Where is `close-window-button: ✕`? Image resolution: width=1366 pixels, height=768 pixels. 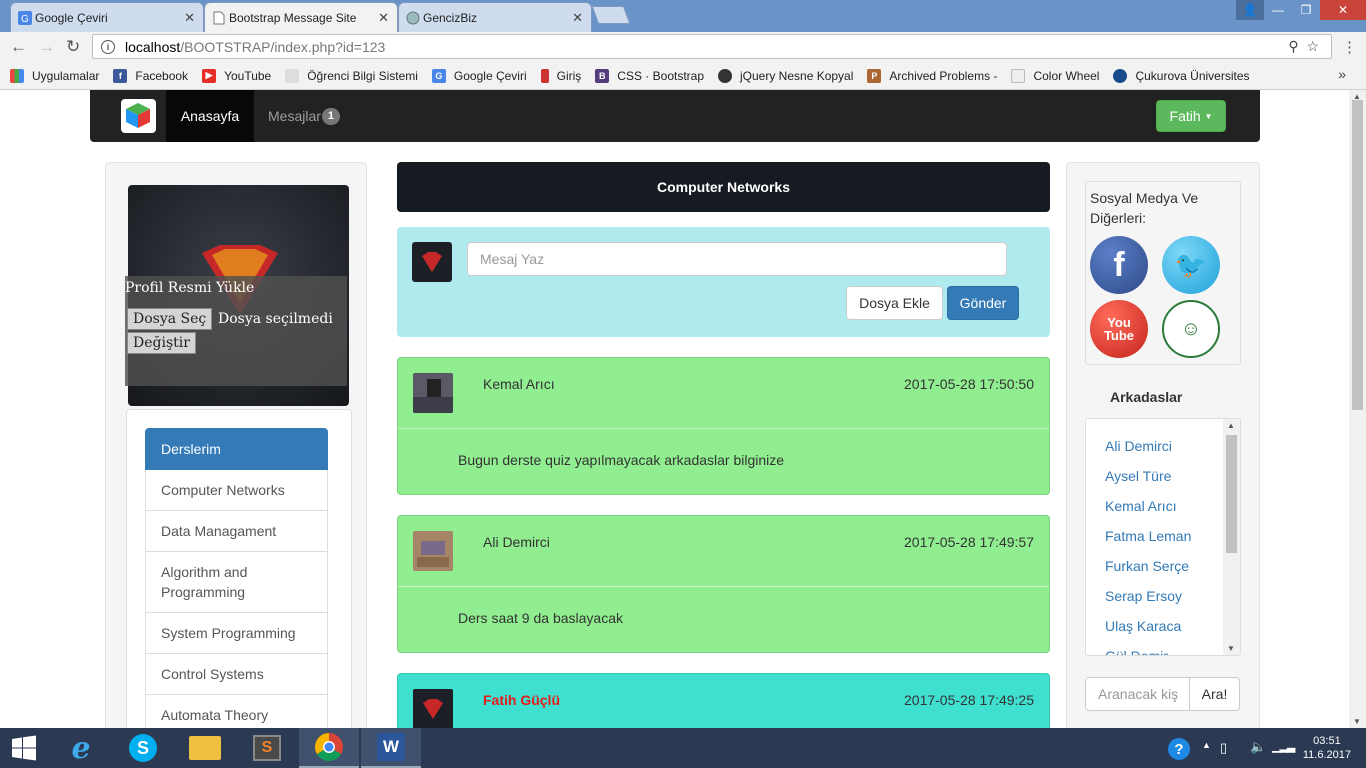 close-window-button: ✕ is located at coordinates (1343, 10).